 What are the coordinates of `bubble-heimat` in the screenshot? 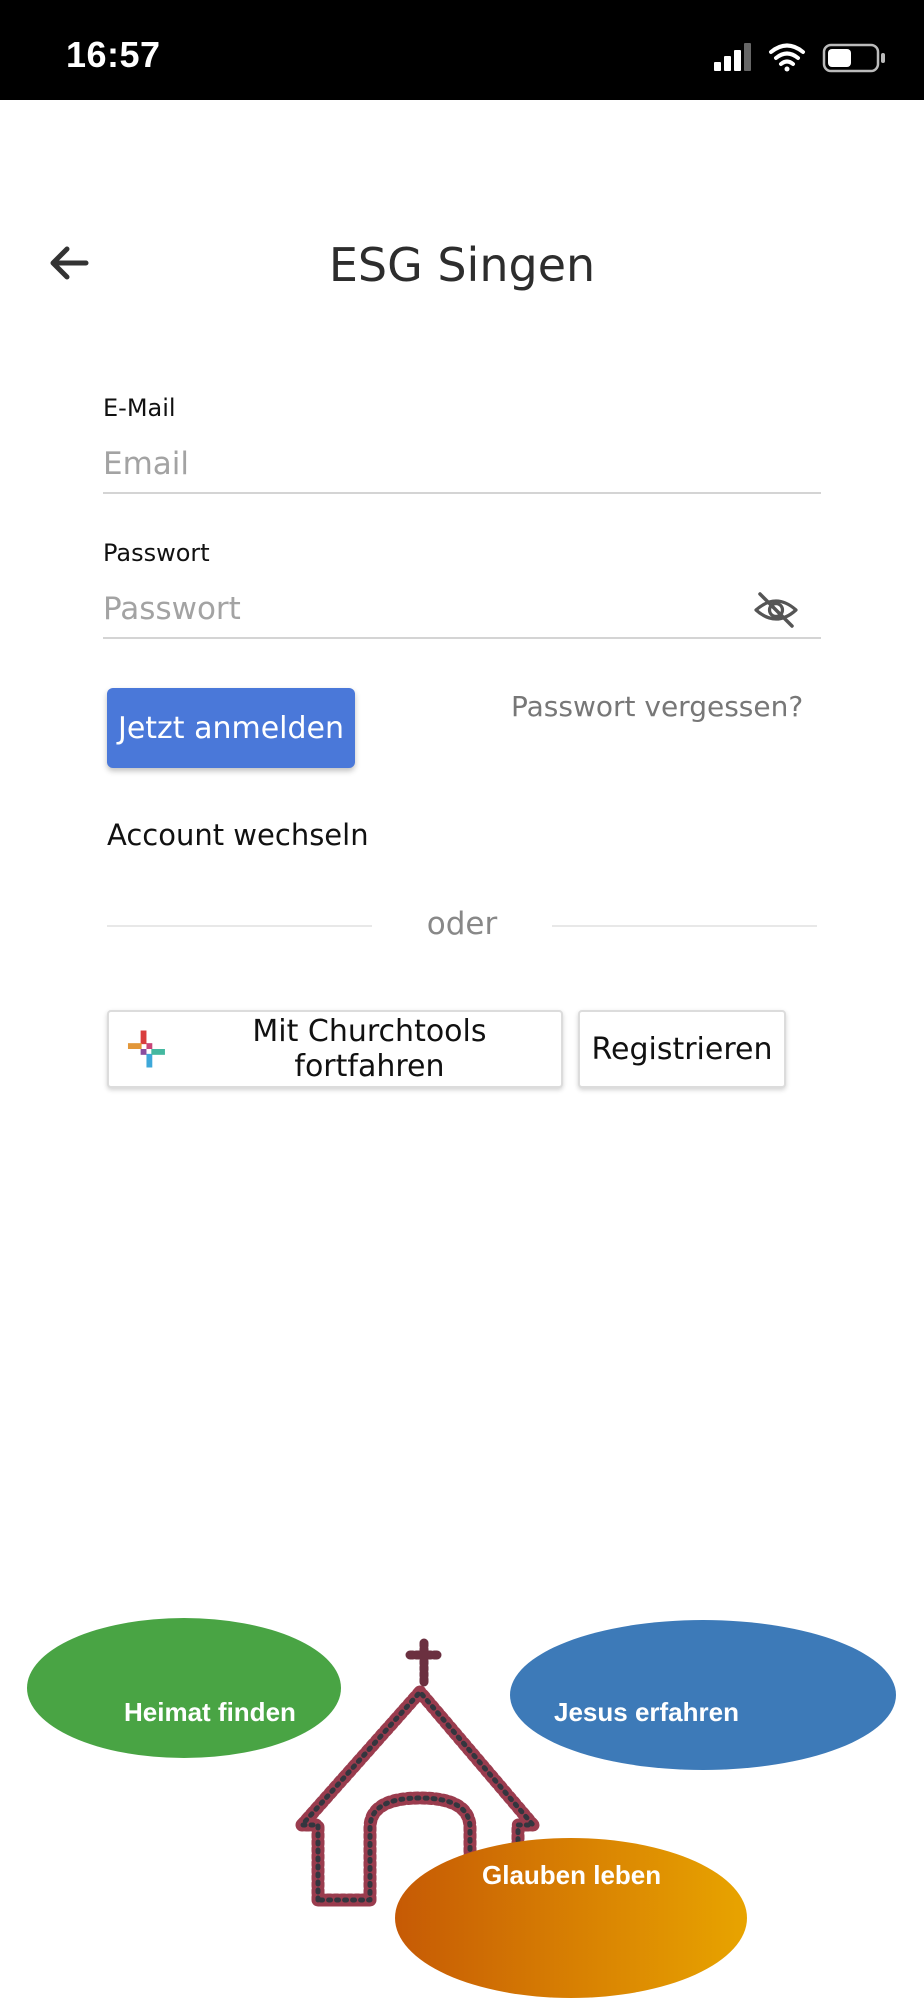 It's located at (184, 1688).